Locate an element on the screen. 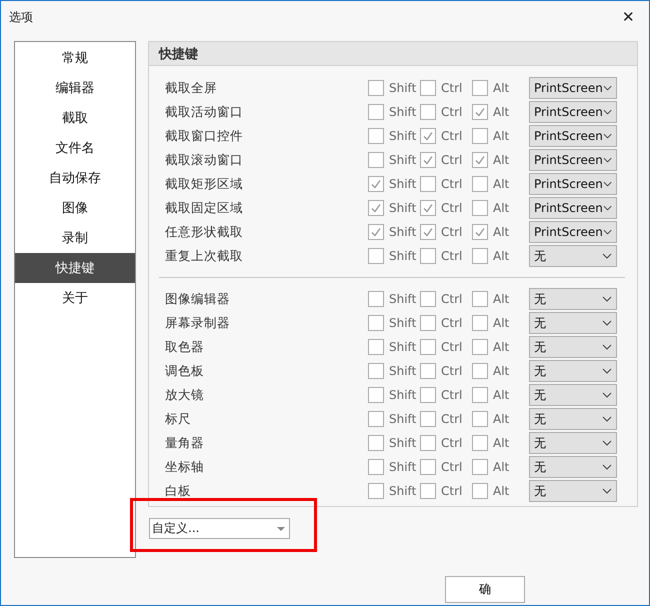  shortcut-label: 放大镜 is located at coordinates (185, 395).